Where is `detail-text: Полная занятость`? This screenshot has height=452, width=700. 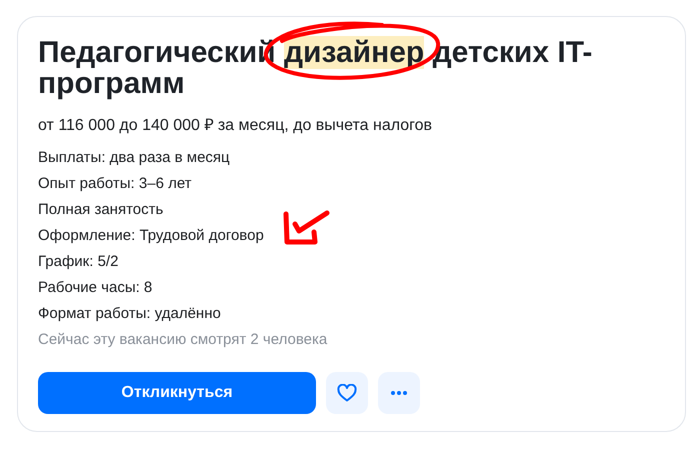
detail-text: Полная занятость is located at coordinates (101, 210).